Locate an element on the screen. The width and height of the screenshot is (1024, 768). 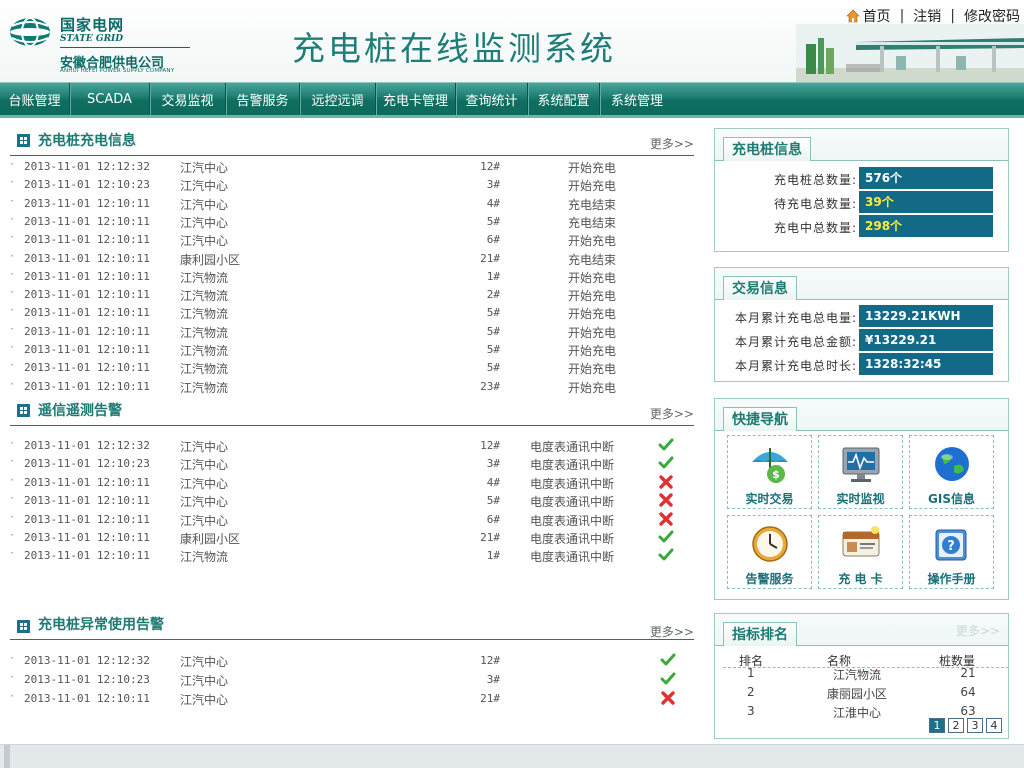
quick-nav-manual: ? 操作手册 is located at coordinates (951, 552).